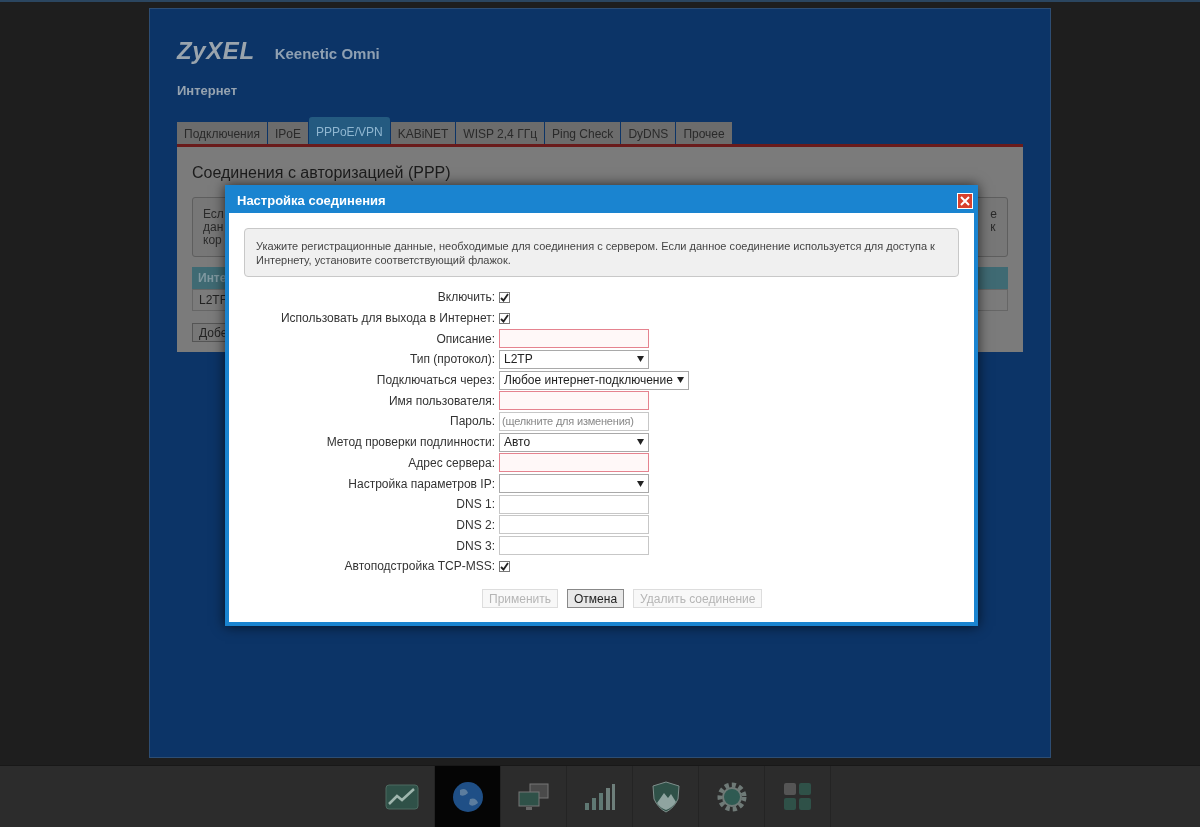 This screenshot has height=827, width=1200. Describe the element at coordinates (583, 132) in the screenshot. I see `tab: Ping Check` at that location.